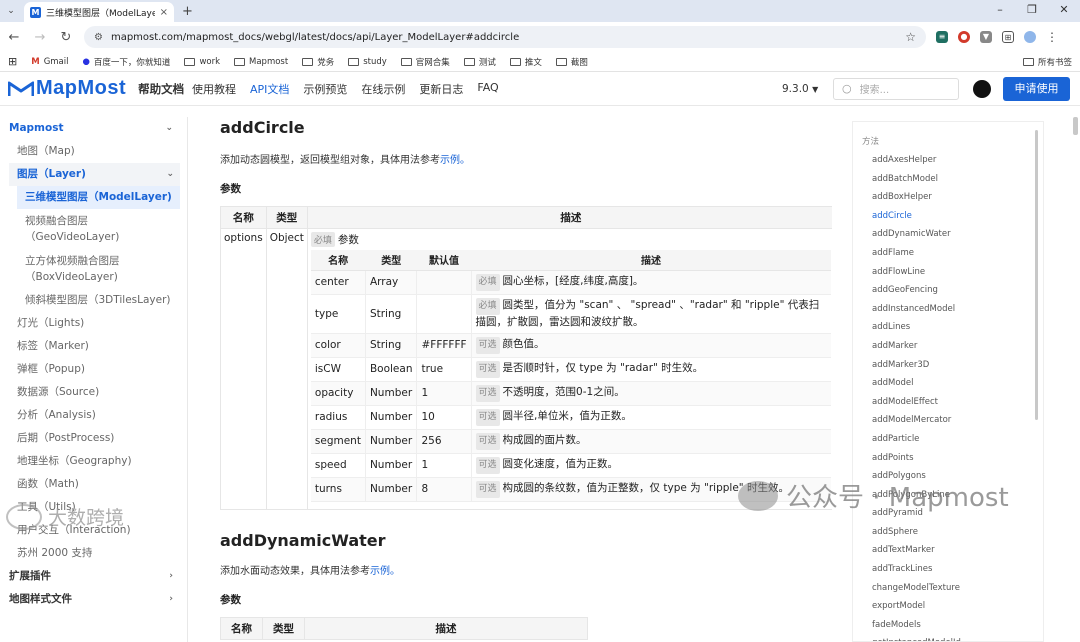  What do you see at coordinates (573, 280) in the screenshot?
I see `desc-text: 圆心坐标，[经度,纬度,高度]。` at bounding box center [573, 280].